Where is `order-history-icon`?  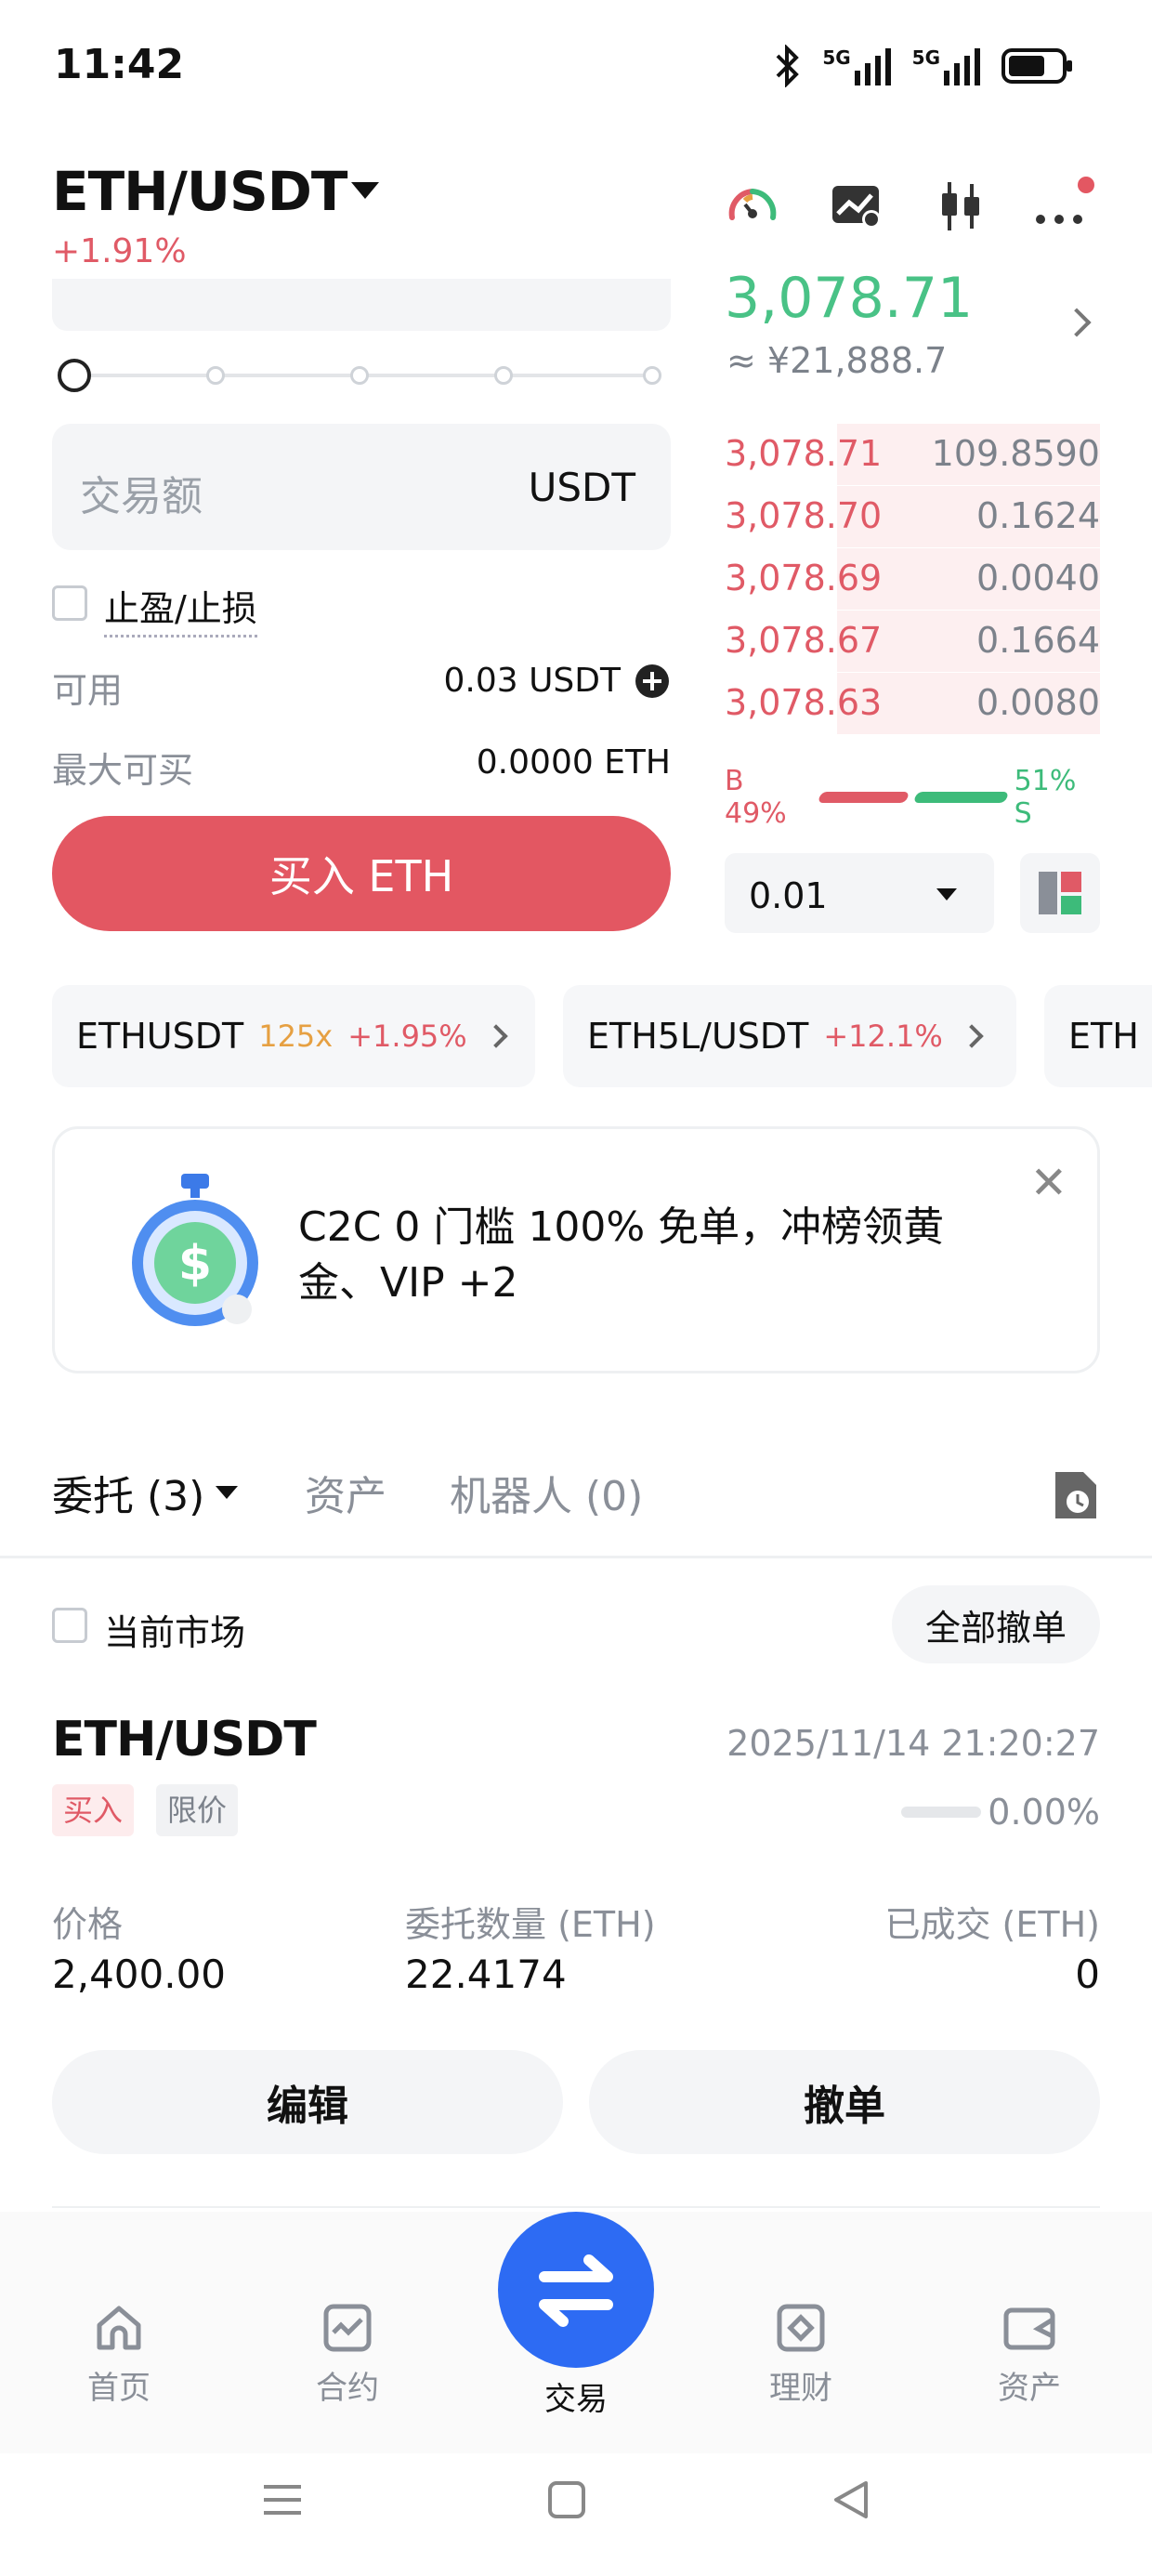
order-history-icon is located at coordinates (1075, 1495).